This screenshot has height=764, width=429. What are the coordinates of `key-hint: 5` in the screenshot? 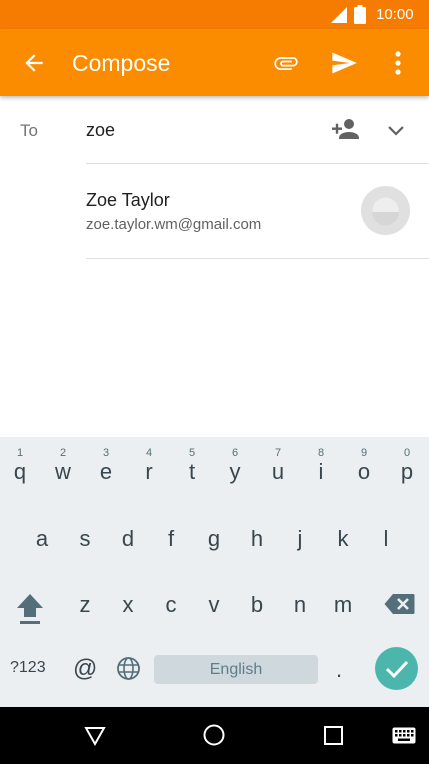 It's located at (192, 453).